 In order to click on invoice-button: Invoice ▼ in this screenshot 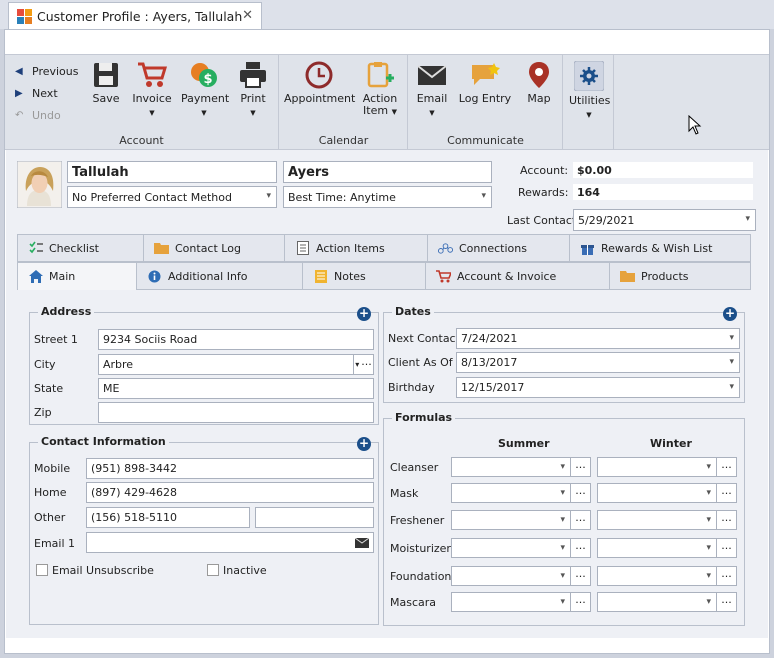, I will do `click(152, 90)`.